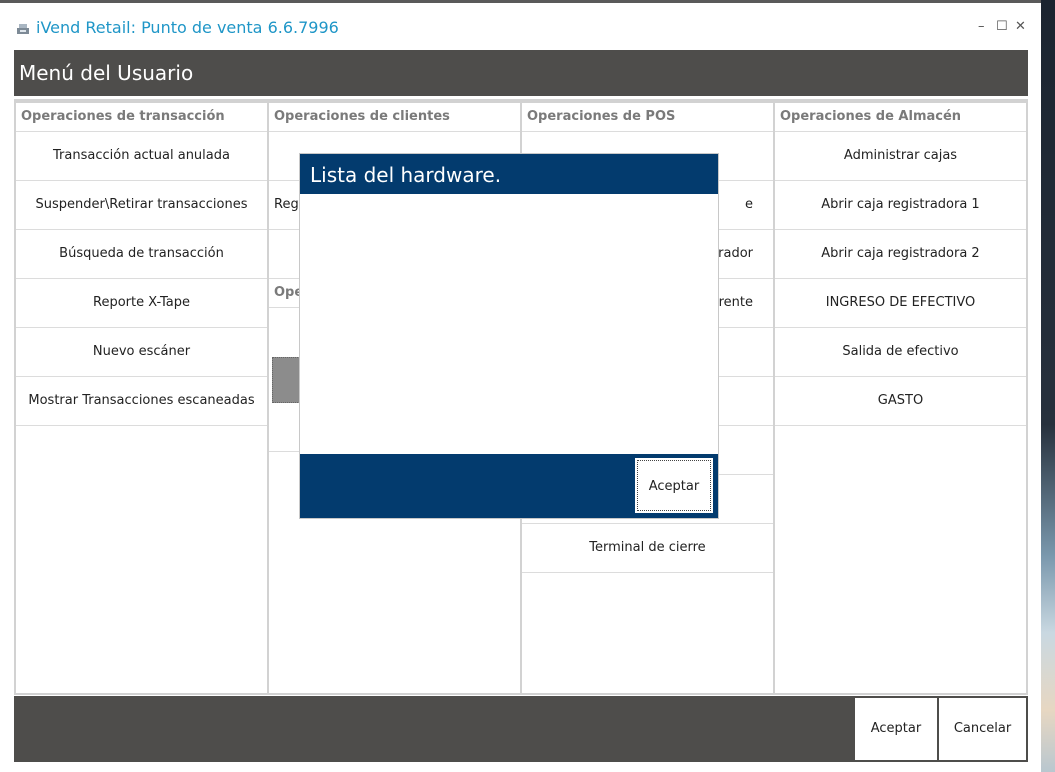 The height and width of the screenshot is (772, 1055). Describe the element at coordinates (1020, 26) in the screenshot. I see `close-button: ✕` at that location.